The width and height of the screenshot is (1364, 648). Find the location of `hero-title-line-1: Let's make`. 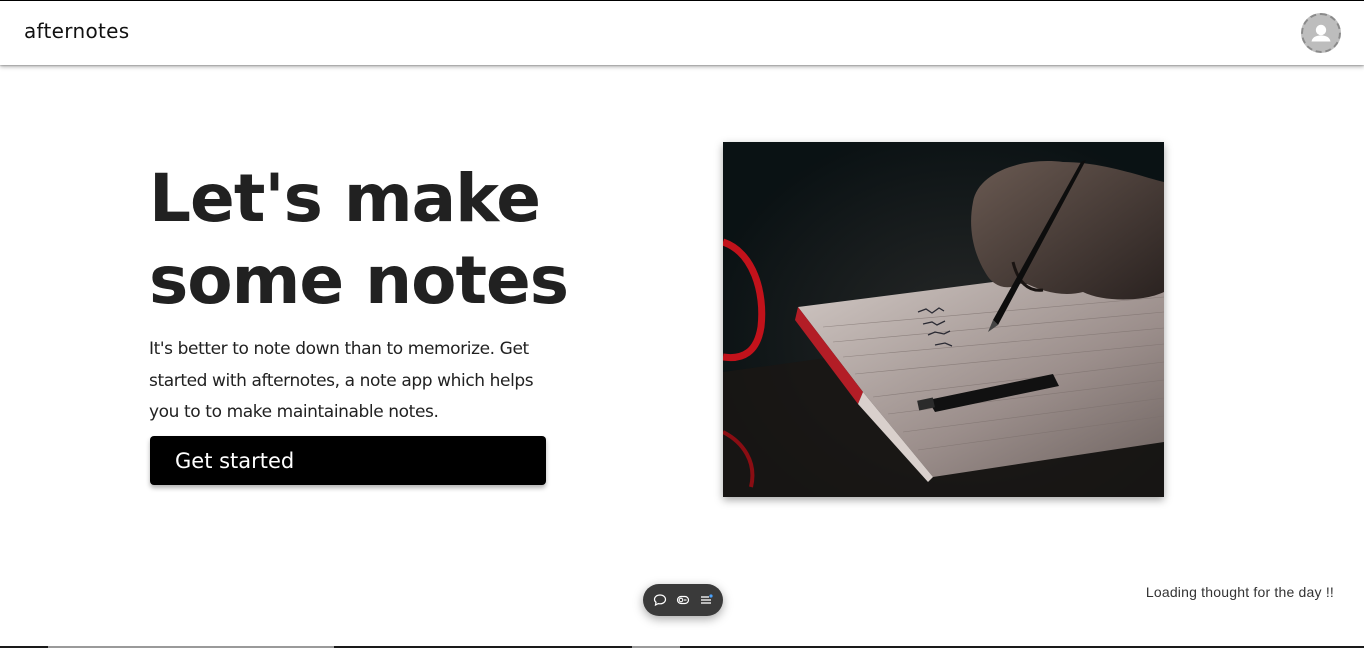

hero-title-line-1: Let's make is located at coordinates (345, 198).